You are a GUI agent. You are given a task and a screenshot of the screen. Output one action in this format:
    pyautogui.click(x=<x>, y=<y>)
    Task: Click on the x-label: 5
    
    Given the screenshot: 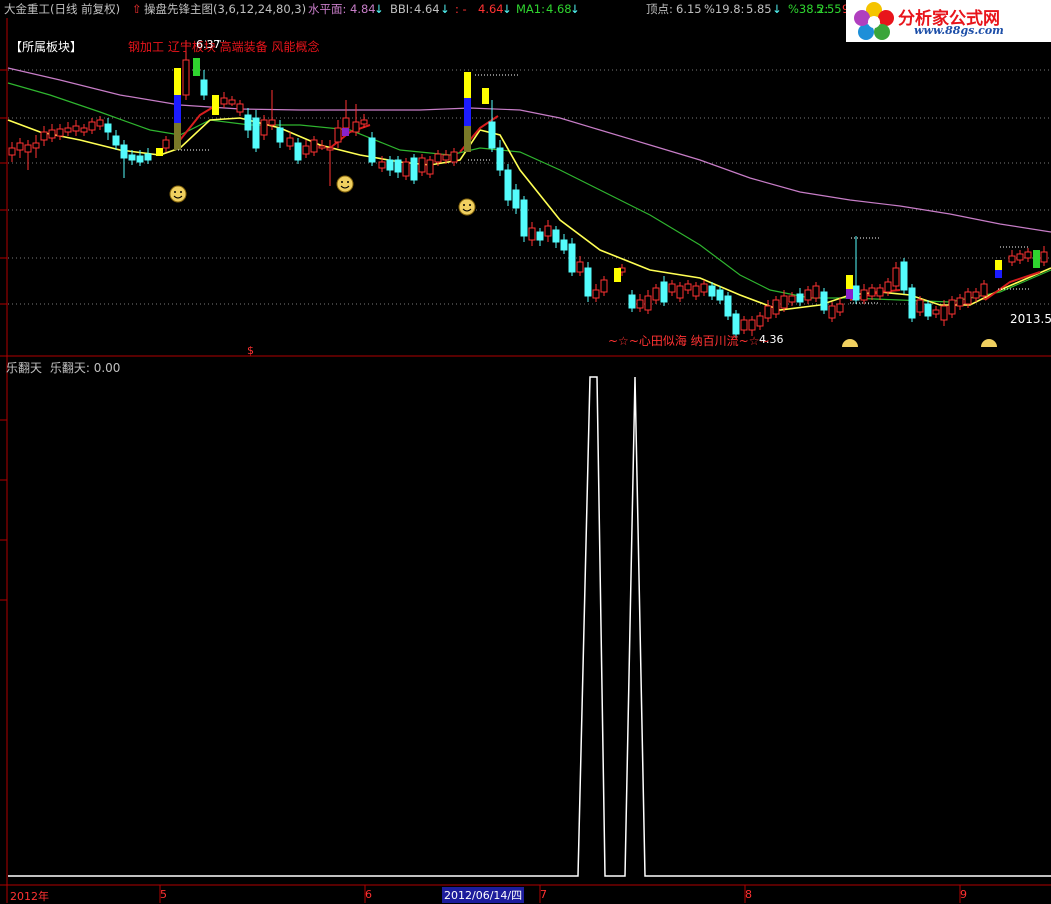 What is the action you would take?
    pyautogui.click(x=163, y=894)
    